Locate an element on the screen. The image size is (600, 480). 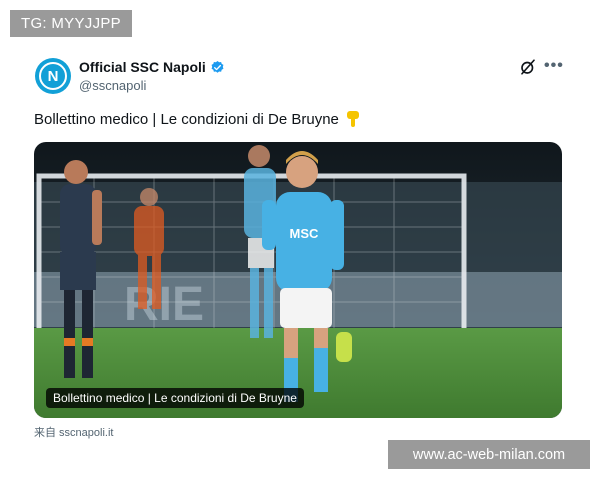
handle: @sscnapoli is located at coordinates (112, 85).